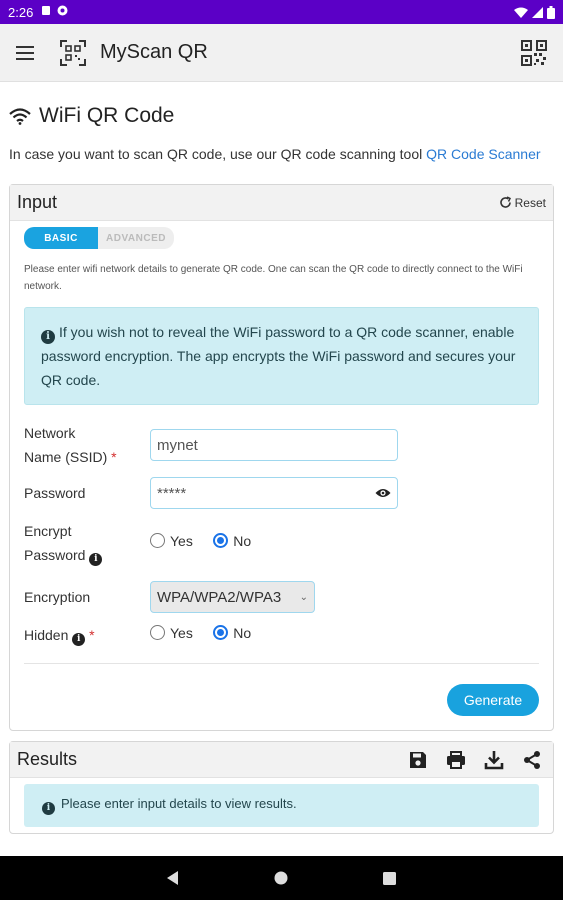 This screenshot has width=563, height=900. I want to click on ssid-value: mynet, so click(177, 445).